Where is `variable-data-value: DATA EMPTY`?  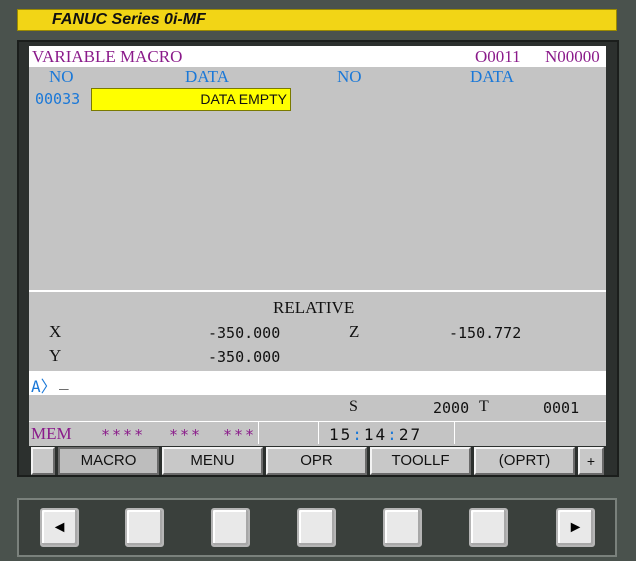 variable-data-value: DATA EMPTY is located at coordinates (243, 99).